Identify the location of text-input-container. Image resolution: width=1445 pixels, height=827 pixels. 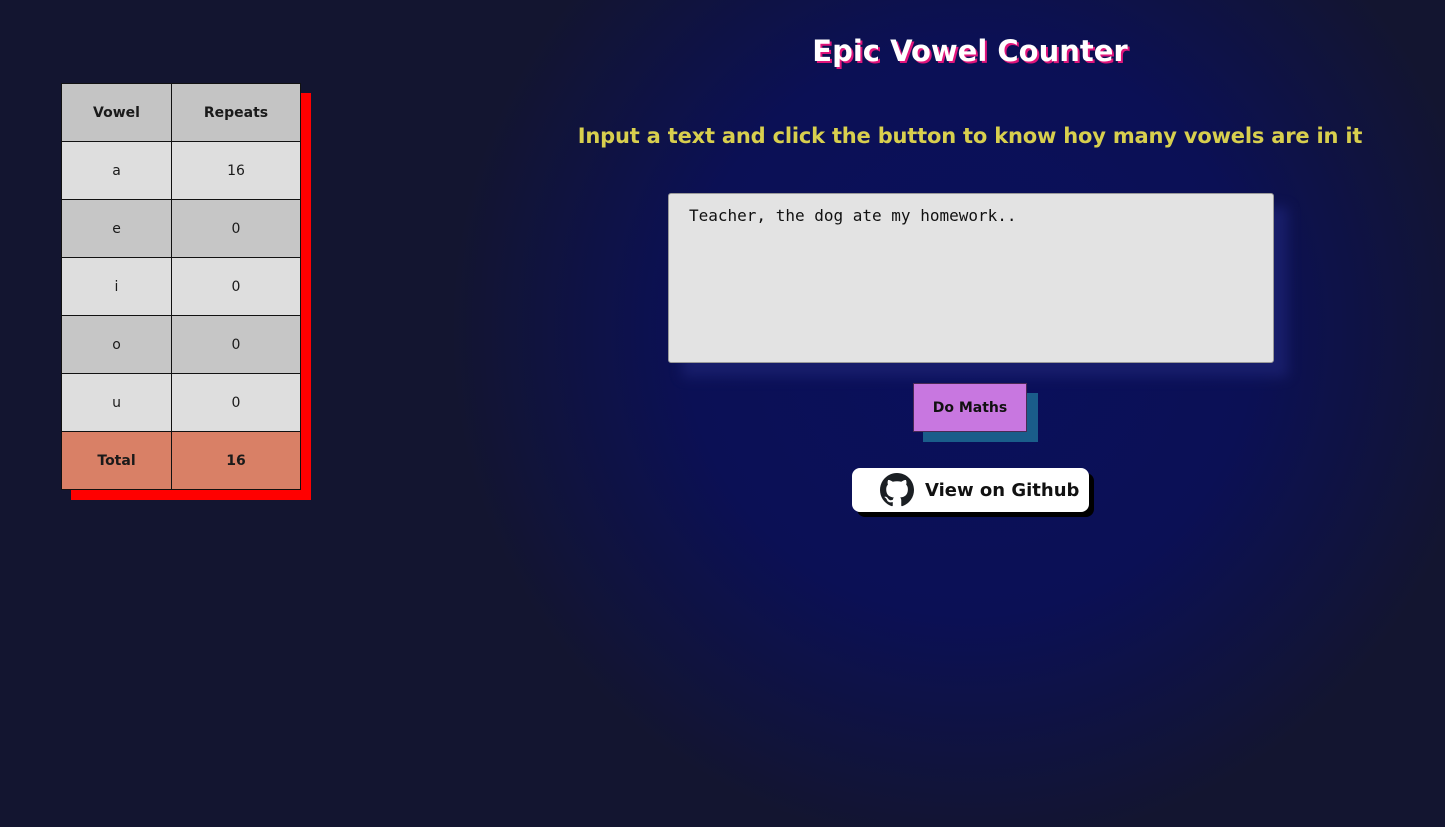
(978, 285).